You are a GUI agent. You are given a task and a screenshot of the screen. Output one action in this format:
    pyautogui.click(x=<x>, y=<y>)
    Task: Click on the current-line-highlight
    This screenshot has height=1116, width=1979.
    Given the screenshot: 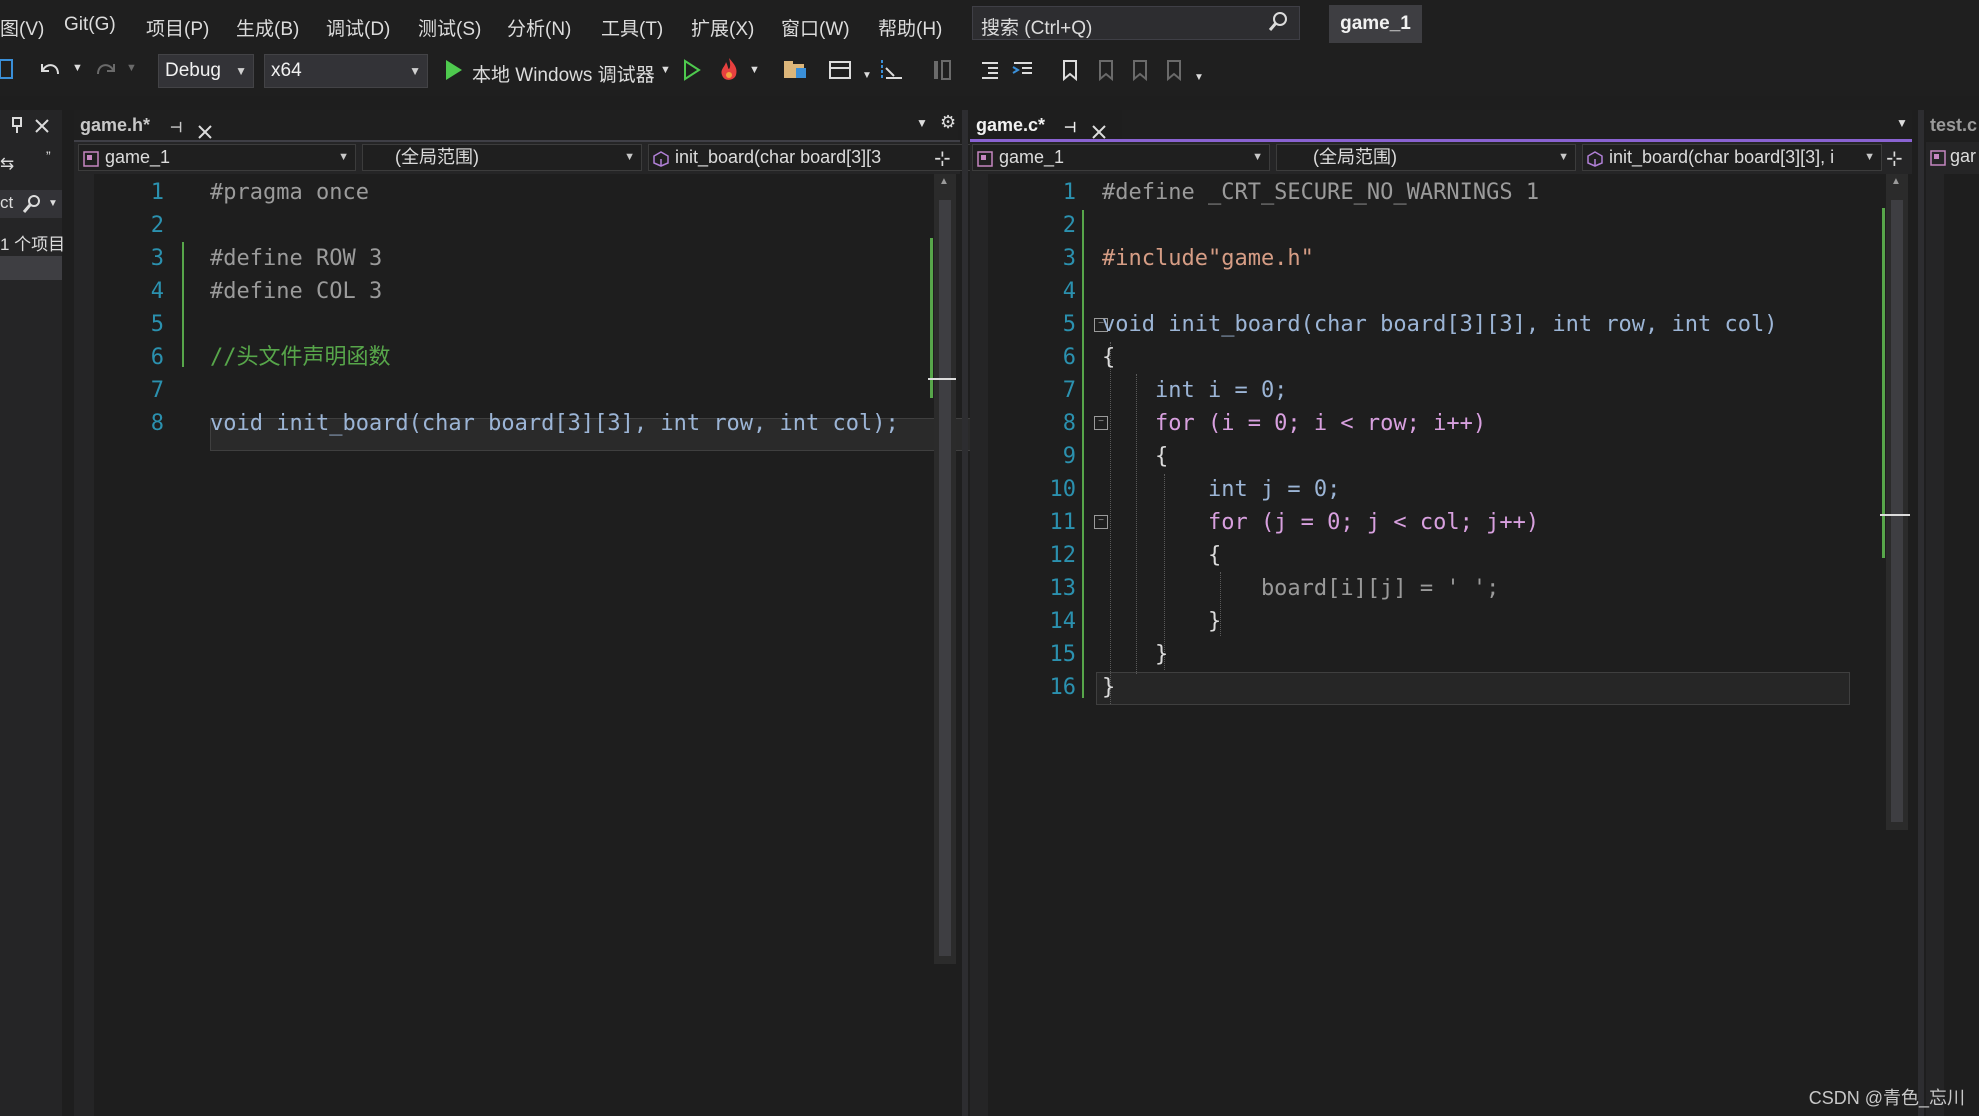 What is the action you would take?
    pyautogui.click(x=1473, y=688)
    